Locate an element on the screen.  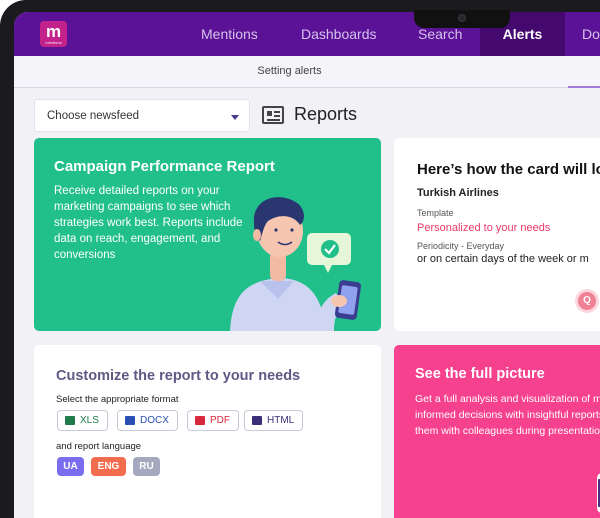
format-docx-label: DOCX is located at coordinates (154, 420).